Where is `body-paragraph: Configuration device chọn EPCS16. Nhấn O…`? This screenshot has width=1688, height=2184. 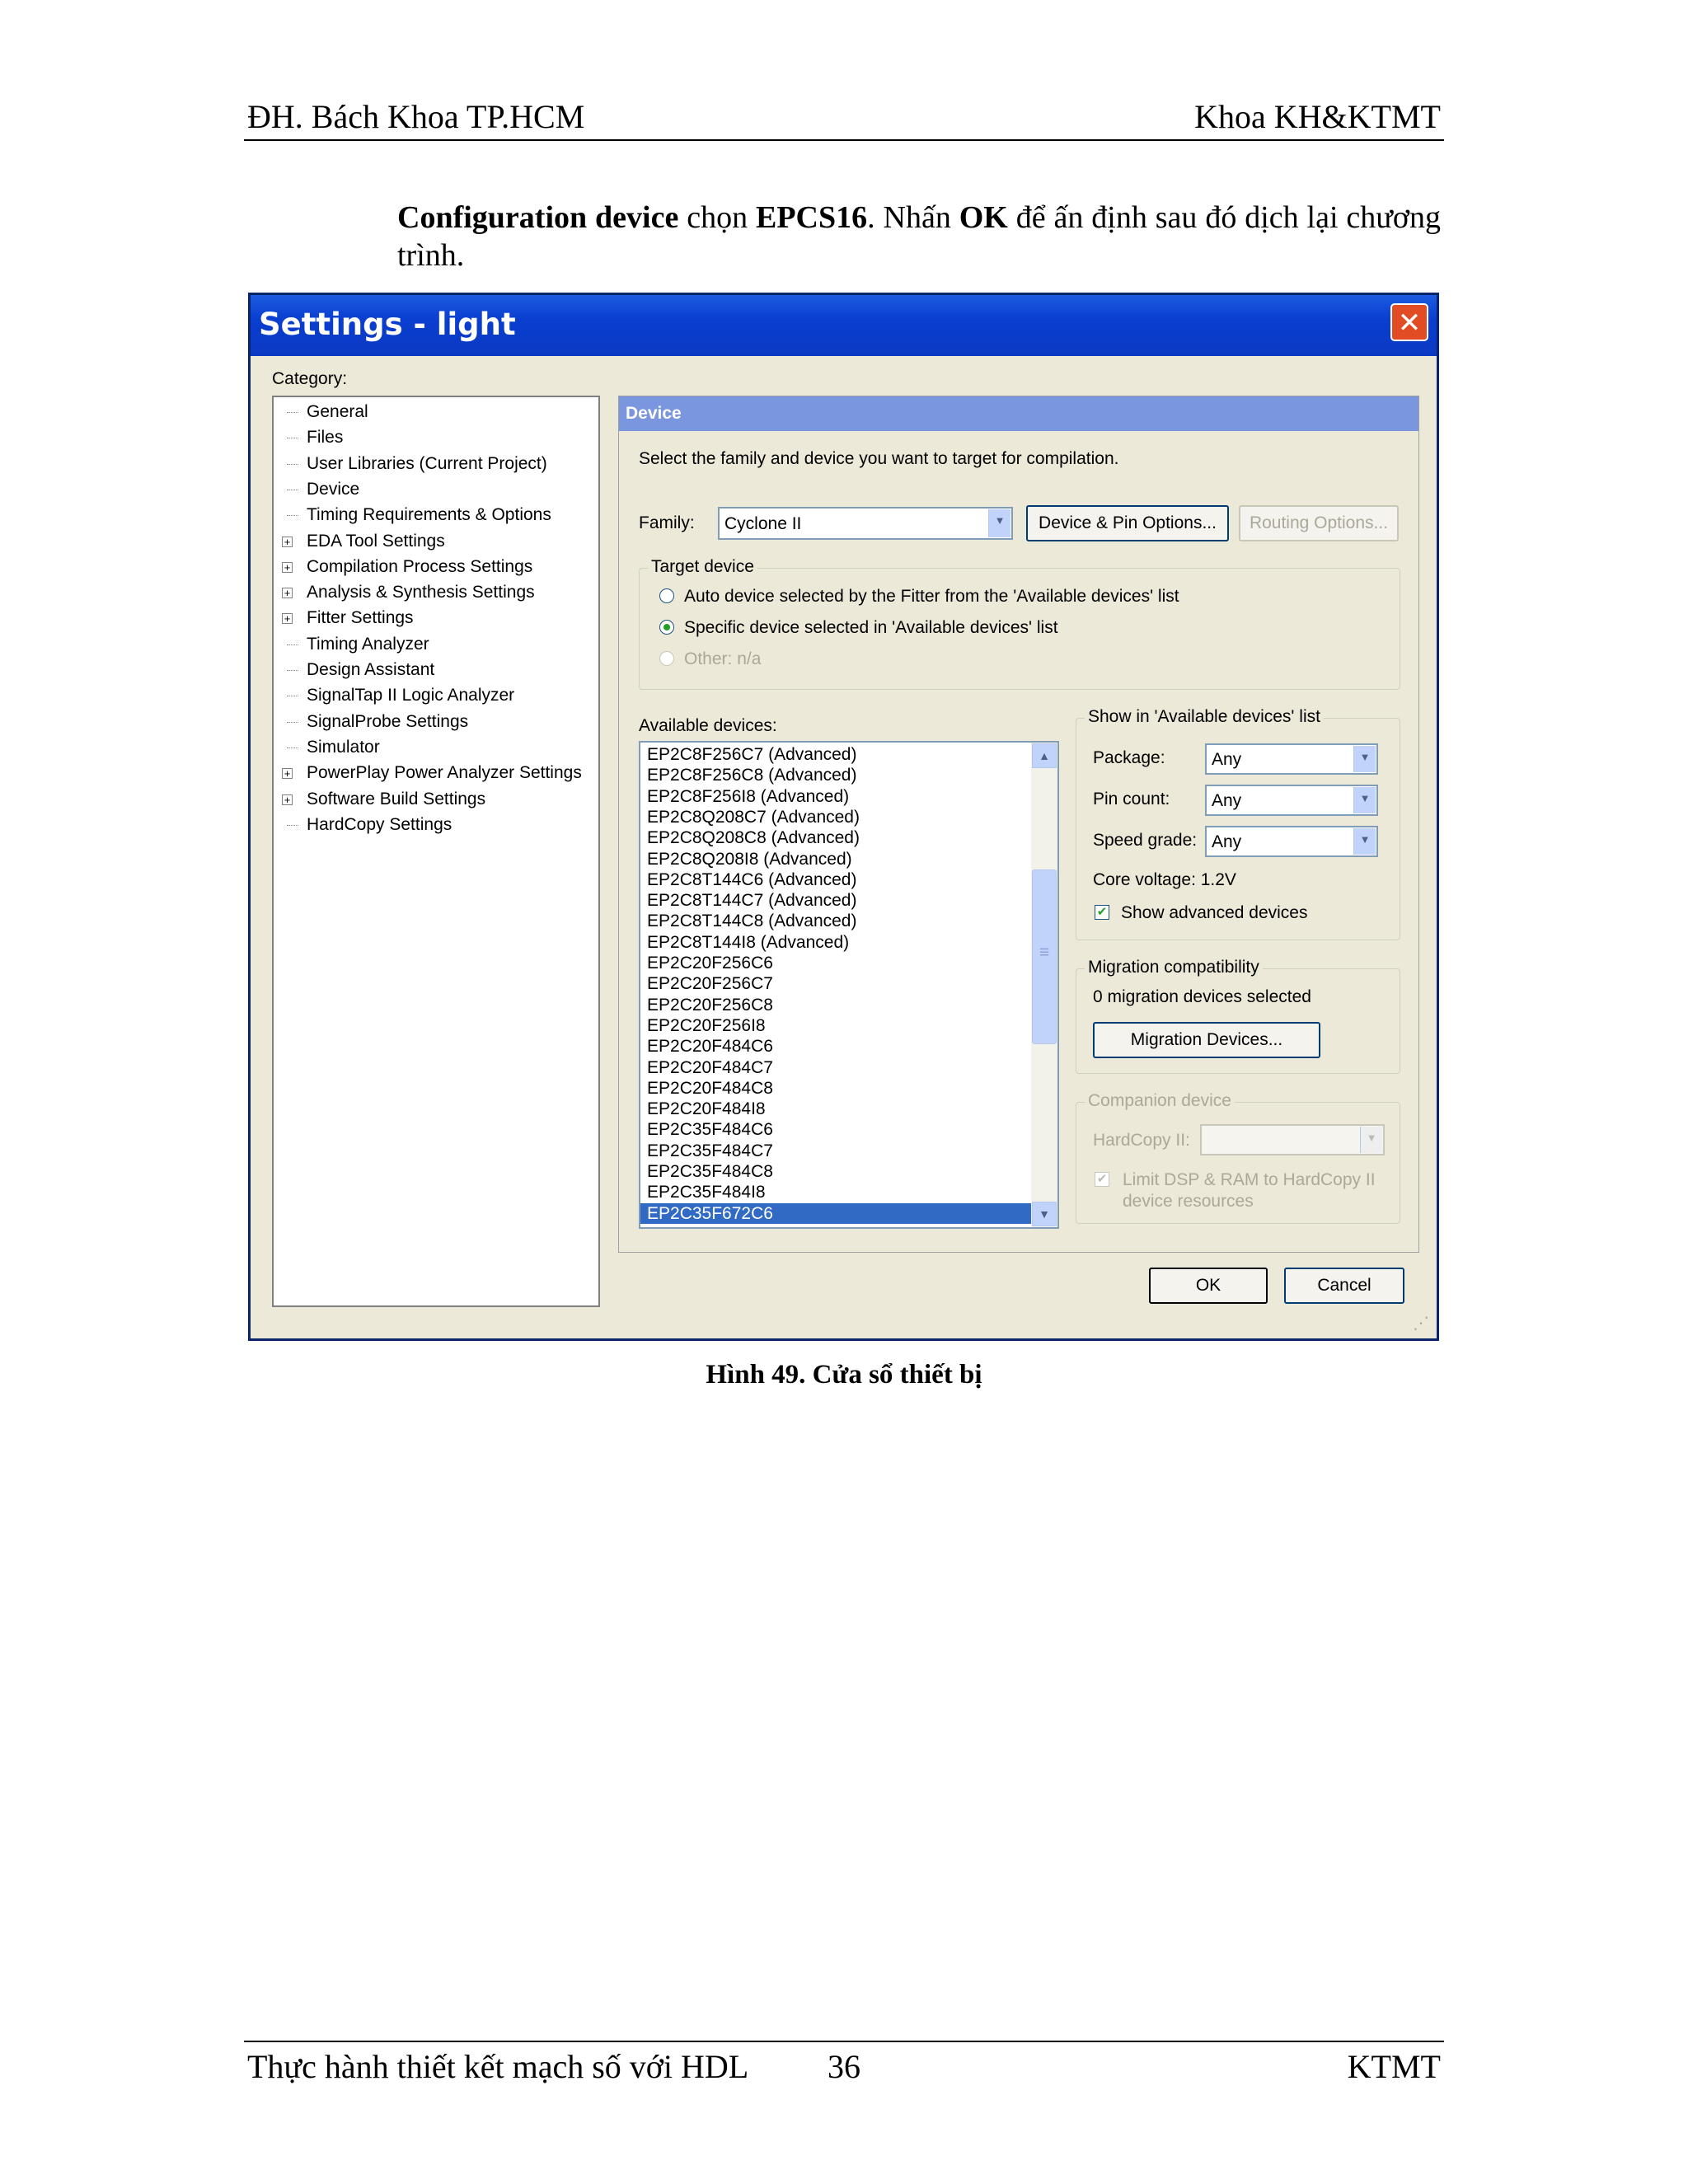 body-paragraph: Configuration device chọn EPCS16. Nhấn O… is located at coordinates (919, 236).